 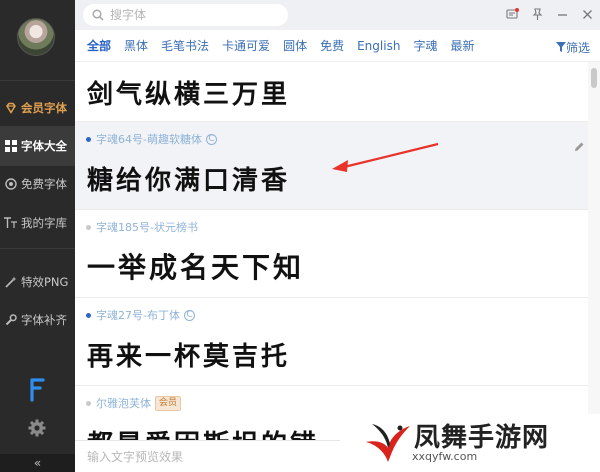 What do you see at coordinates (44, 223) in the screenshot?
I see `sidebar-item-label: 我的字库` at bounding box center [44, 223].